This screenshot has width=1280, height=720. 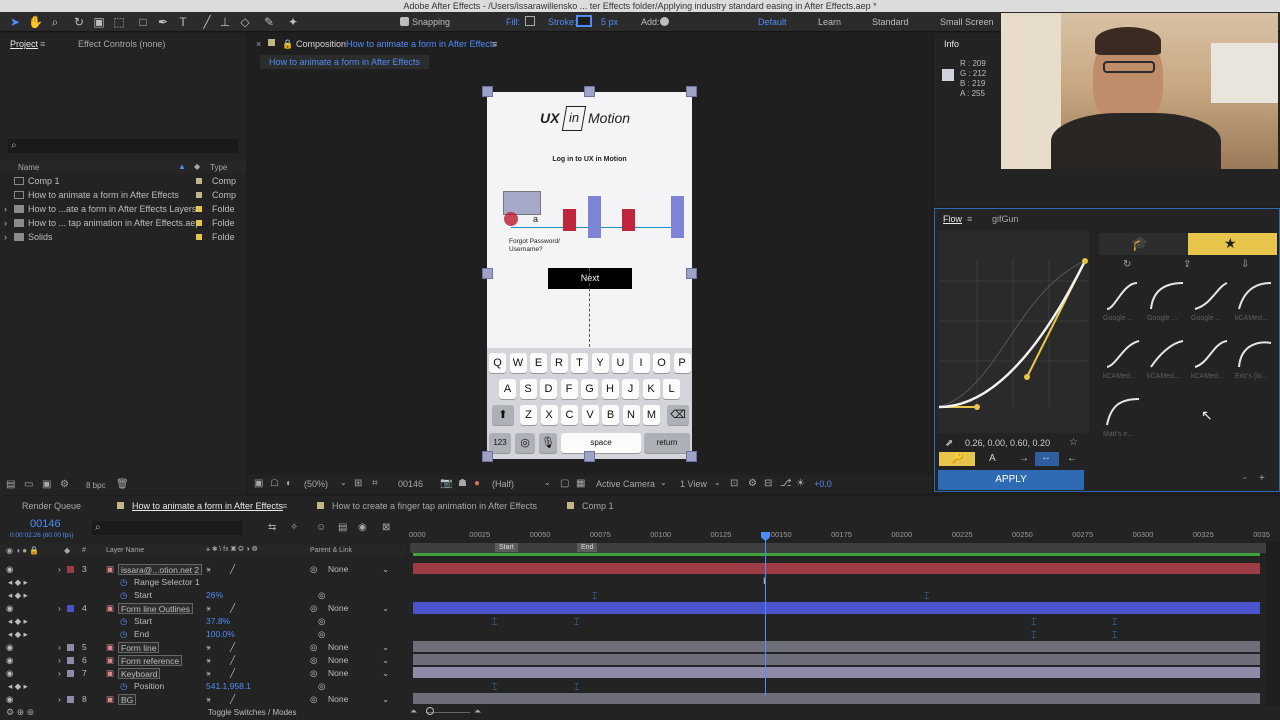 I want to click on list-item: › Solids Folde, so click(x=122, y=237).